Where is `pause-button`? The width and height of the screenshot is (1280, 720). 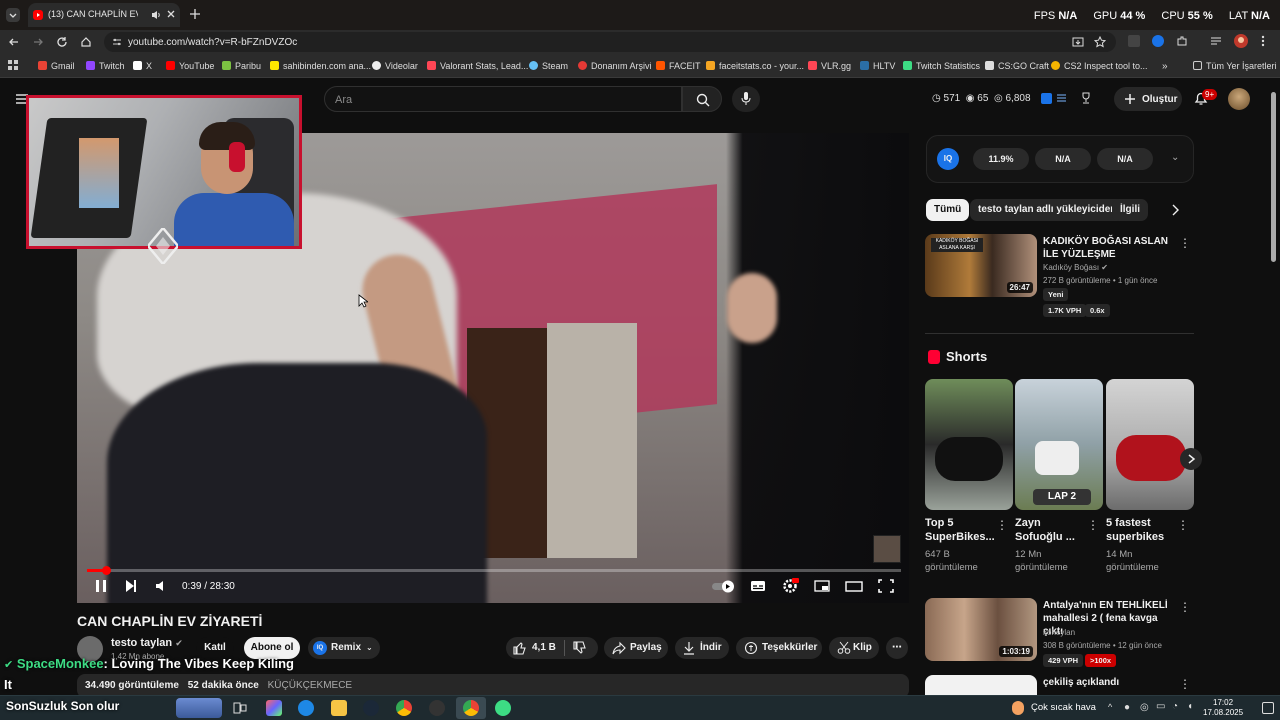 pause-button is located at coordinates (101, 586).